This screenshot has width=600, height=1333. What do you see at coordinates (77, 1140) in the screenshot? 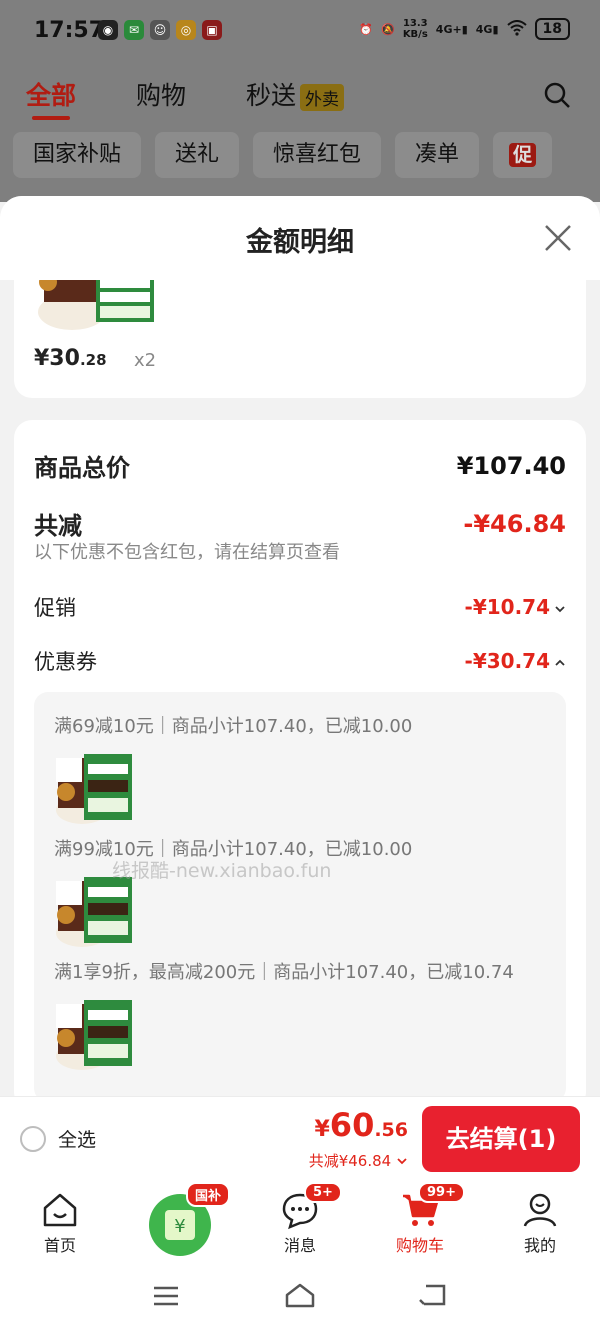
I see `select-all-label: 全选` at bounding box center [77, 1140].